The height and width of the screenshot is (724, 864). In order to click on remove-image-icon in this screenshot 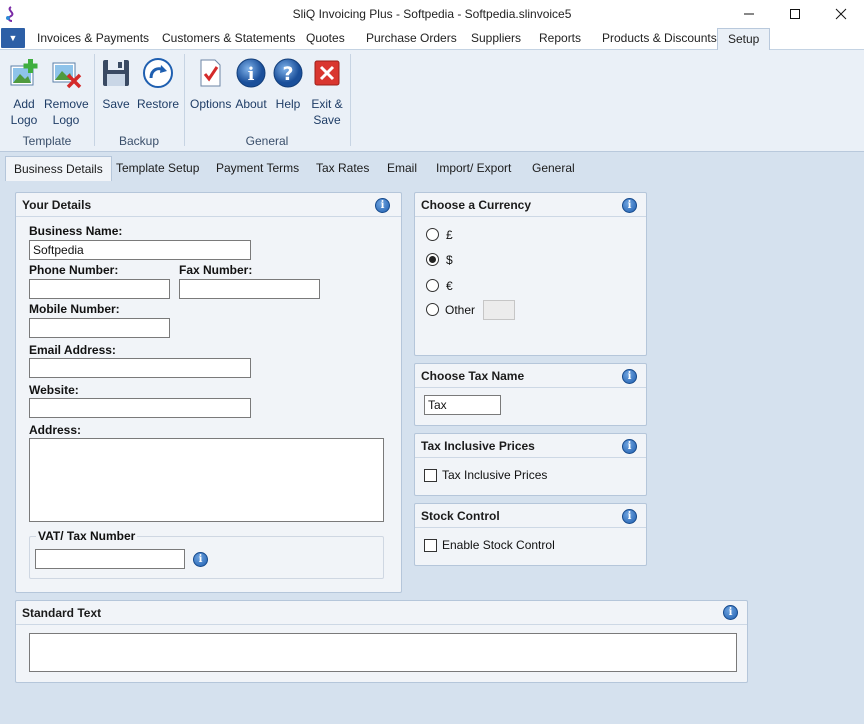, I will do `click(67, 75)`.